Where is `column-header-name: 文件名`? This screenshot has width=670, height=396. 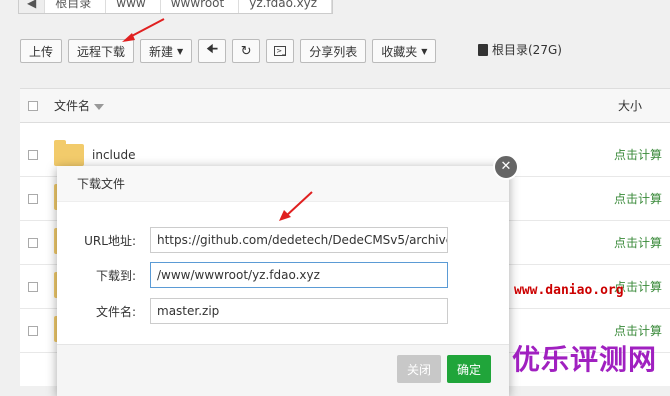 column-header-name: 文件名 is located at coordinates (79, 105).